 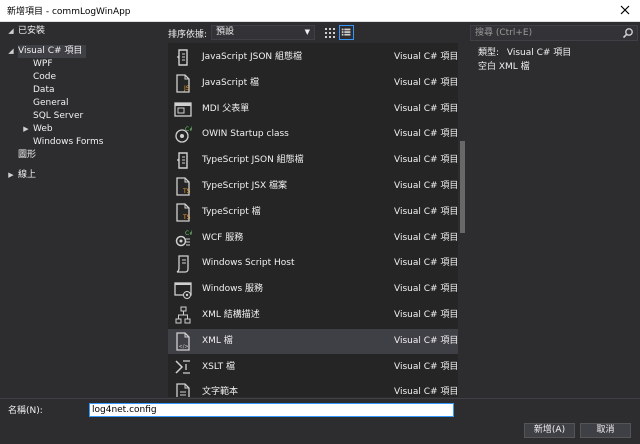 What do you see at coordinates (183, 212) in the screenshot?
I see `typescript-file-icon: TS` at bounding box center [183, 212].